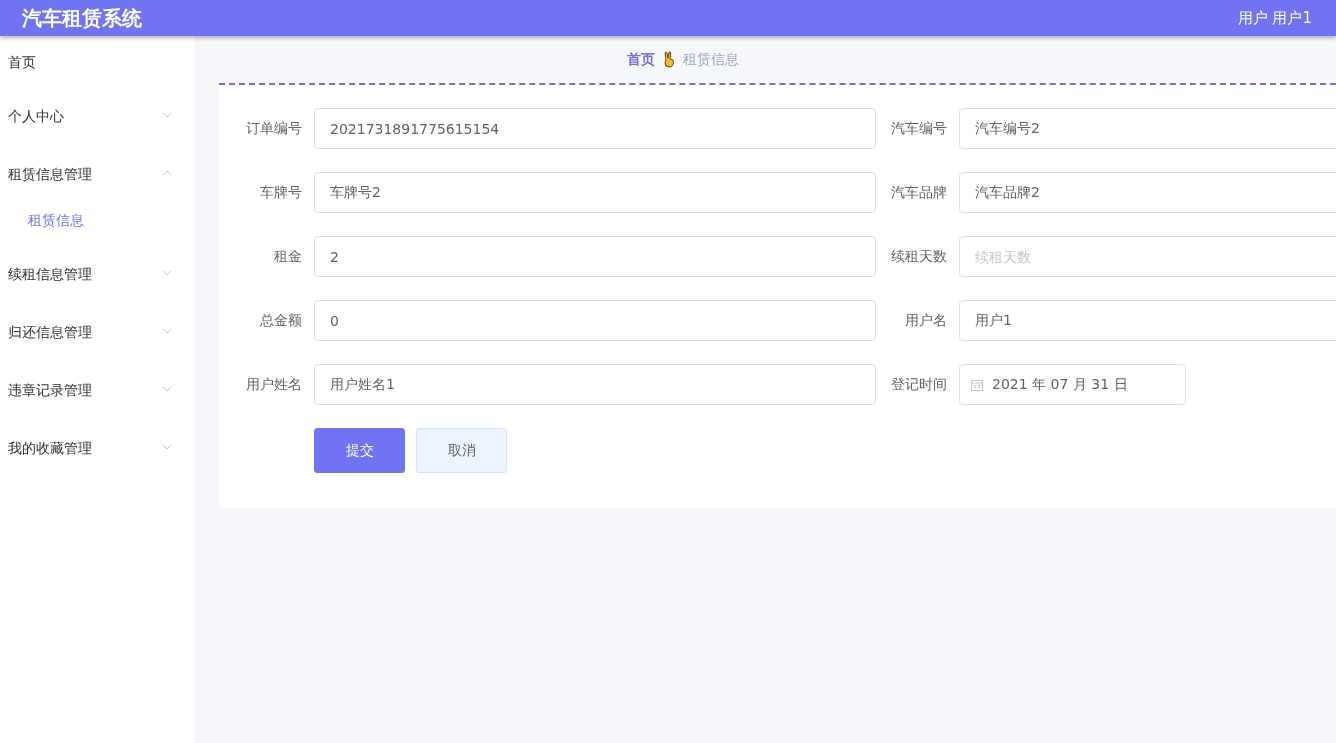  Describe the element at coordinates (97, 117) in the screenshot. I see `sidebar-item: 个人中心` at that location.